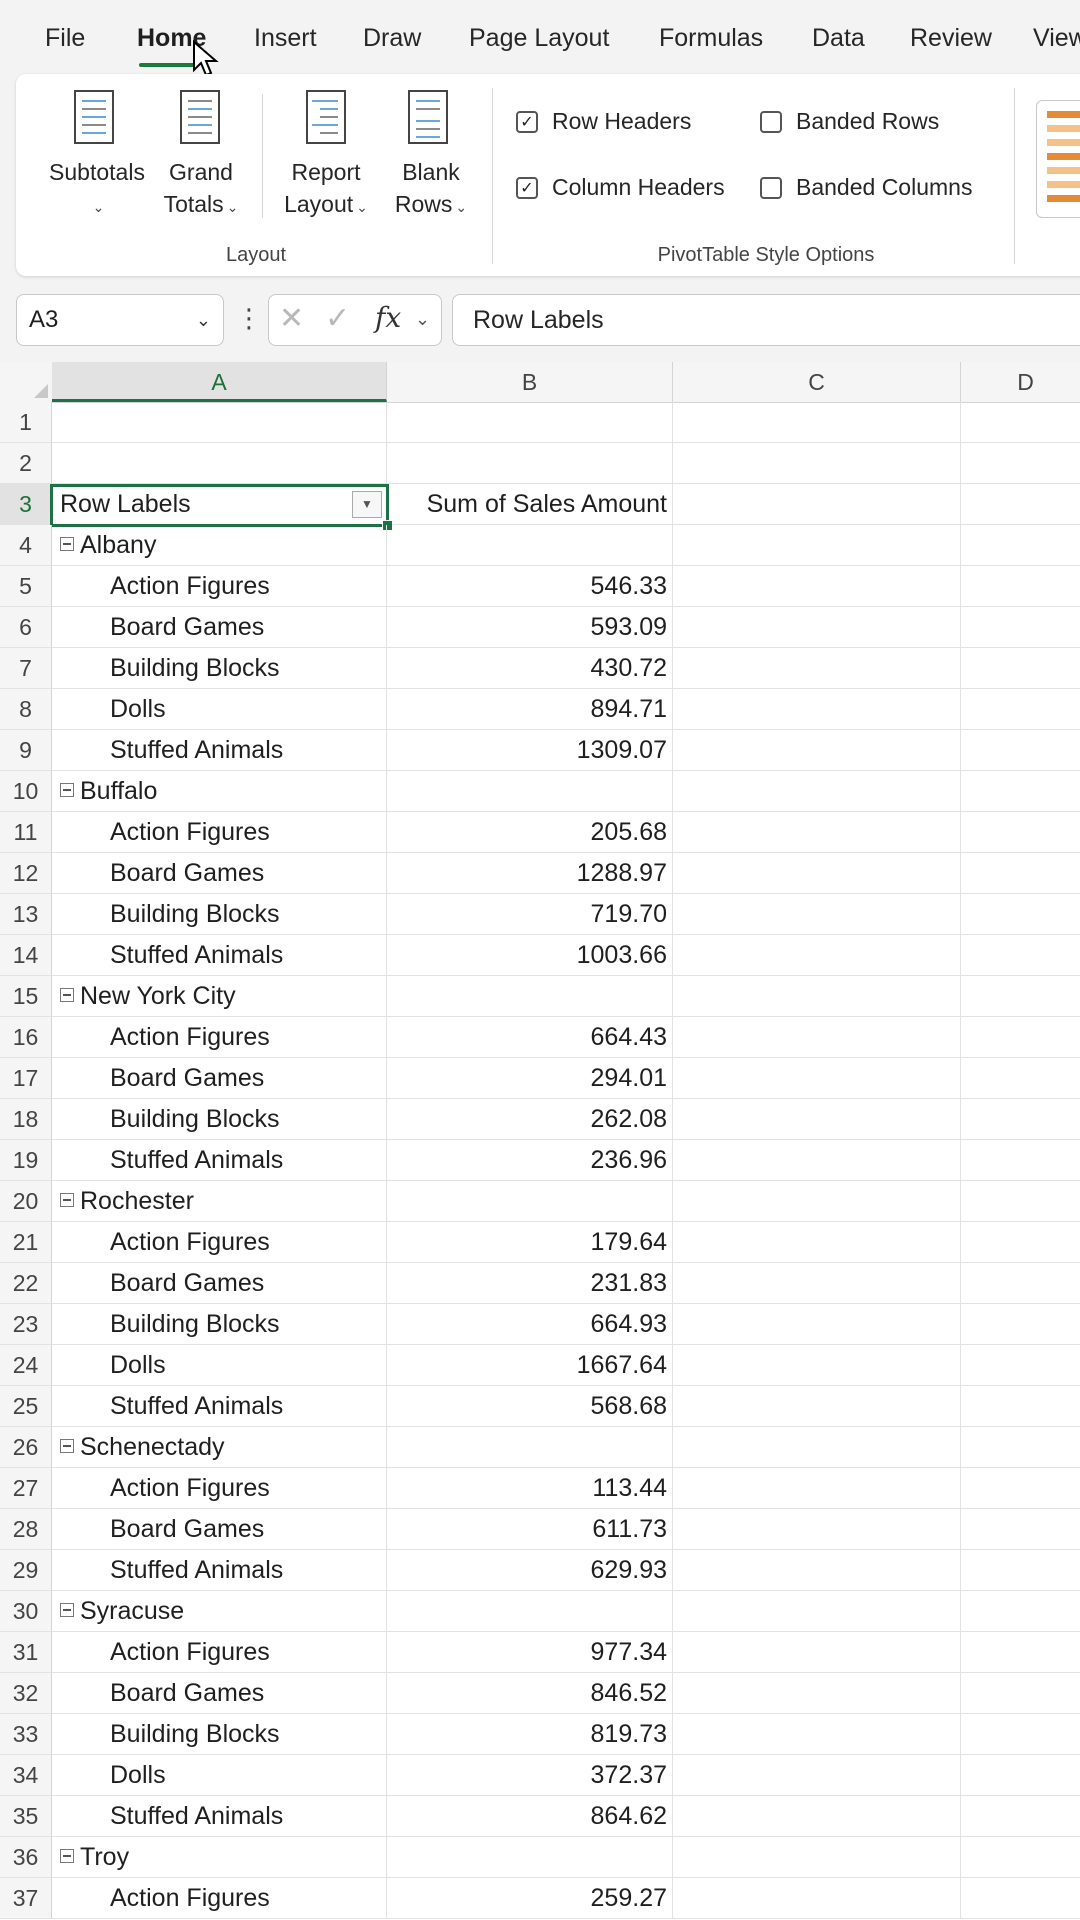  I want to click on cell-a: Stuffed Animals, so click(219, 1160).